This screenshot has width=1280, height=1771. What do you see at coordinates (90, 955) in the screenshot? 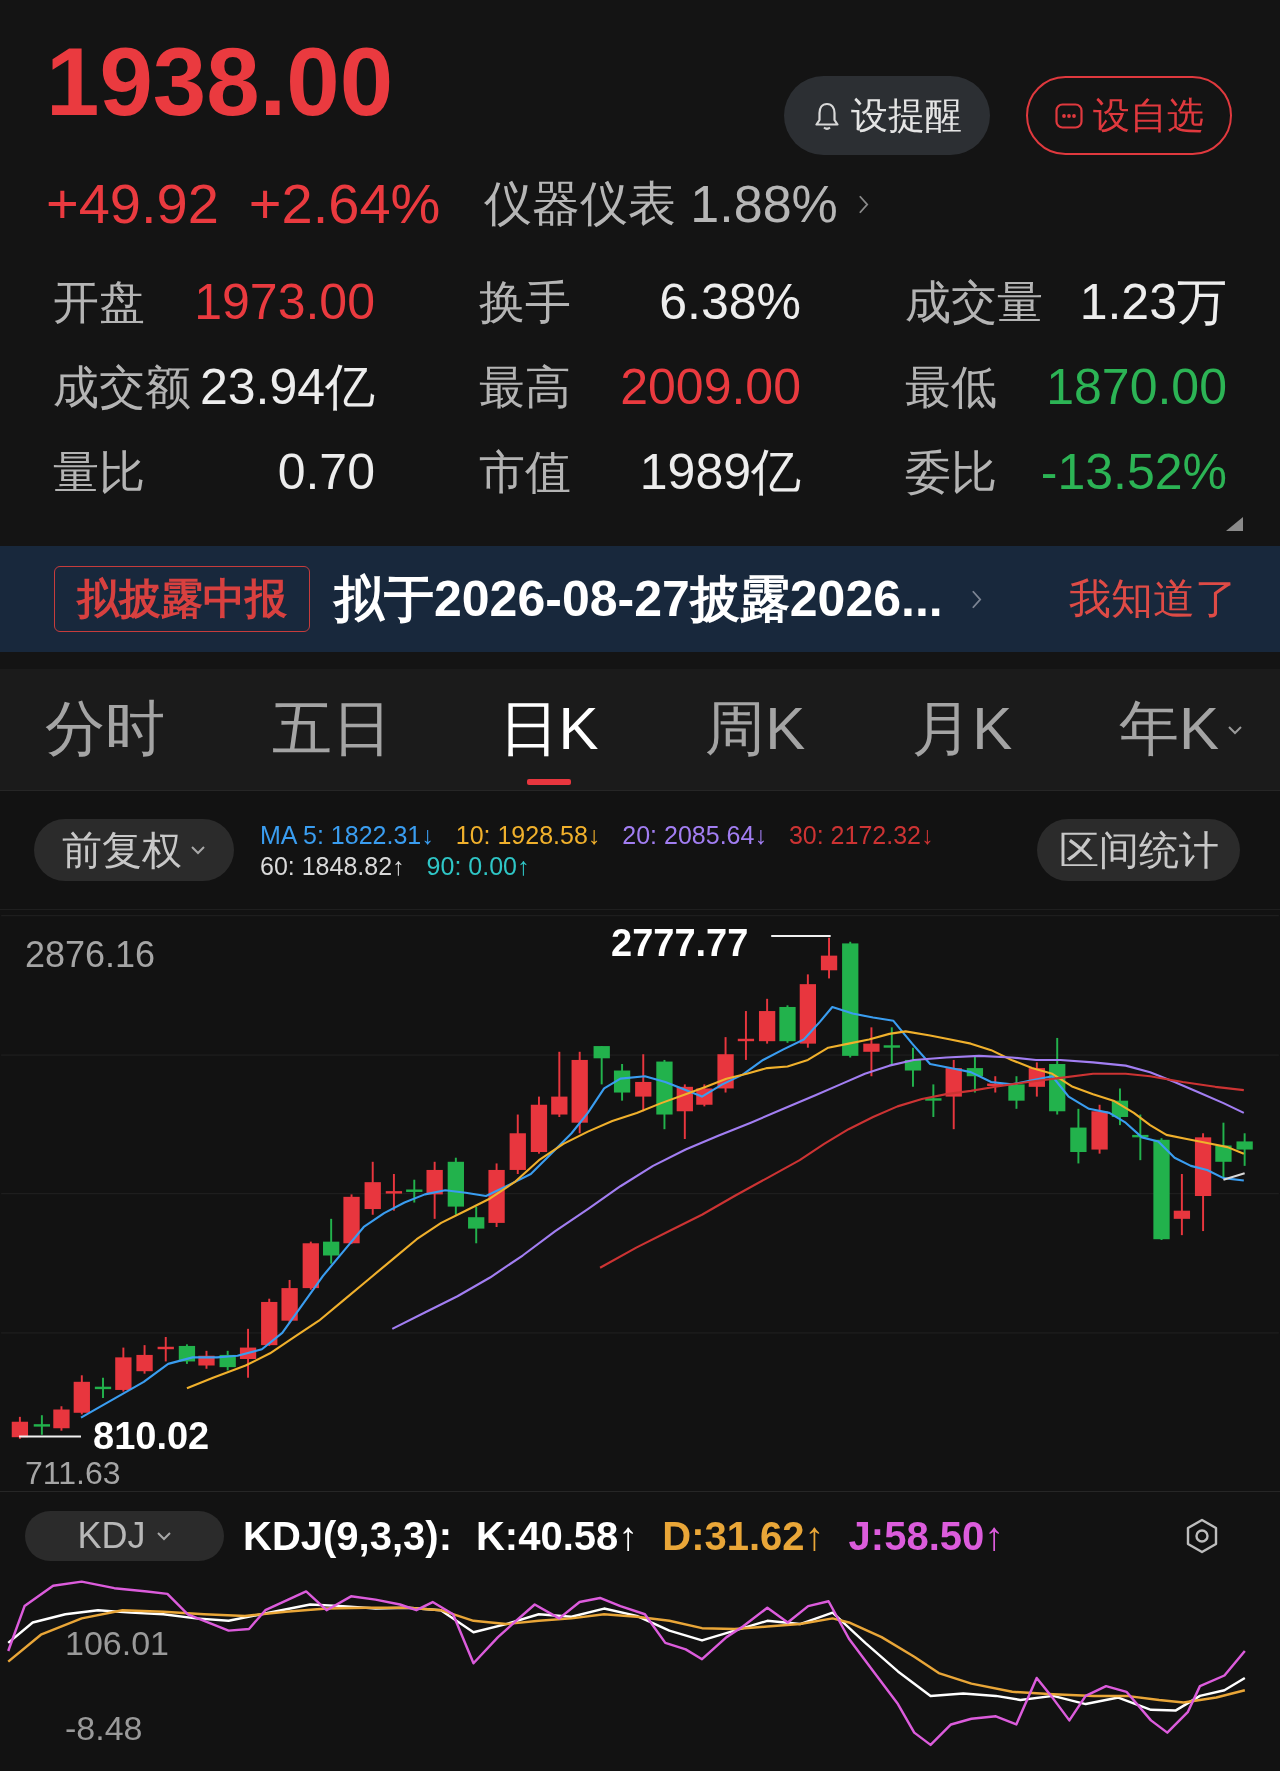
I see `axis-max-label: 2876.16` at bounding box center [90, 955].